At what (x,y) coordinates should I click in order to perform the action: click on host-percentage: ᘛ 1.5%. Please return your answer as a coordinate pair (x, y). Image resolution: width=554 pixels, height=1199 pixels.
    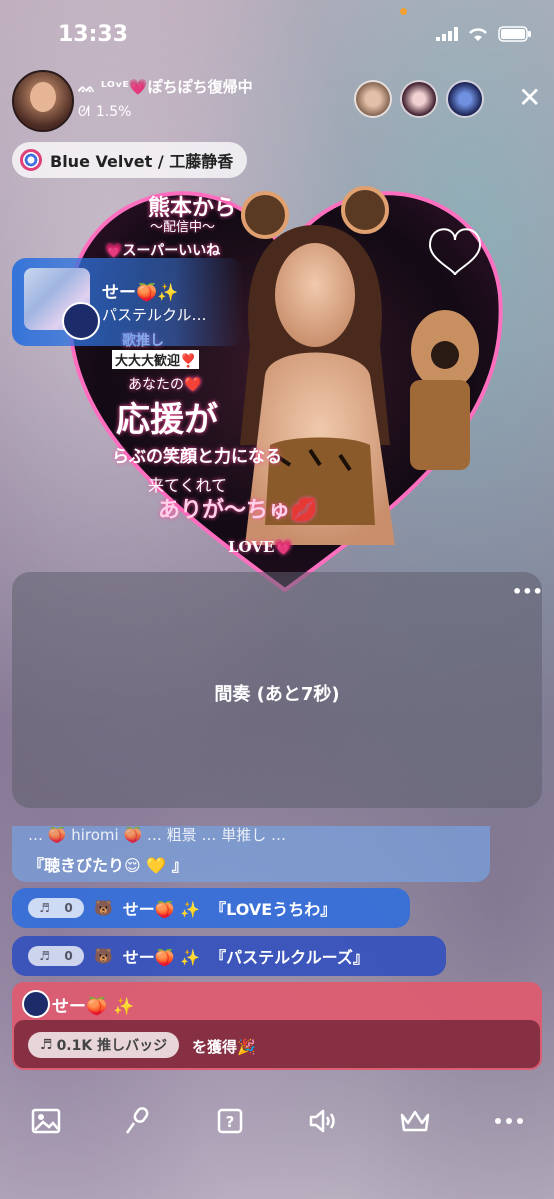
    Looking at the image, I should click on (105, 112).